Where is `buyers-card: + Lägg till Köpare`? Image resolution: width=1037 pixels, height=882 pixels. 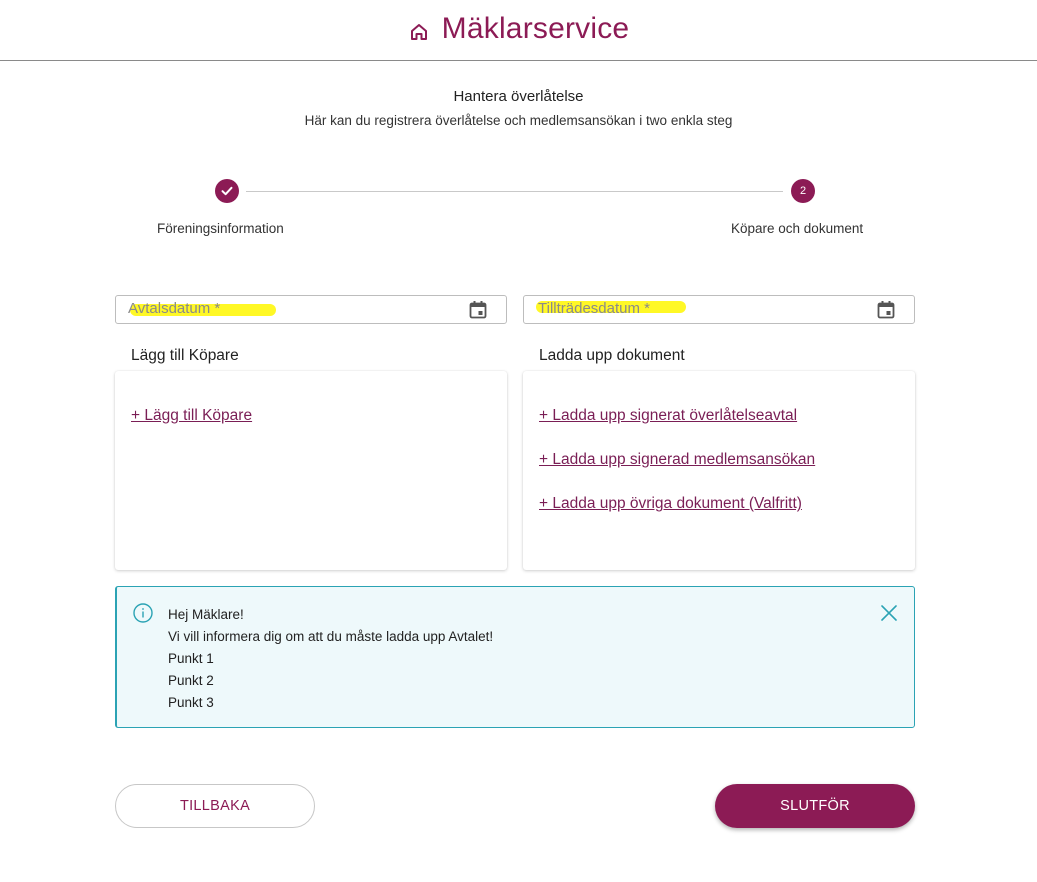 buyers-card: + Lägg till Köpare is located at coordinates (311, 470).